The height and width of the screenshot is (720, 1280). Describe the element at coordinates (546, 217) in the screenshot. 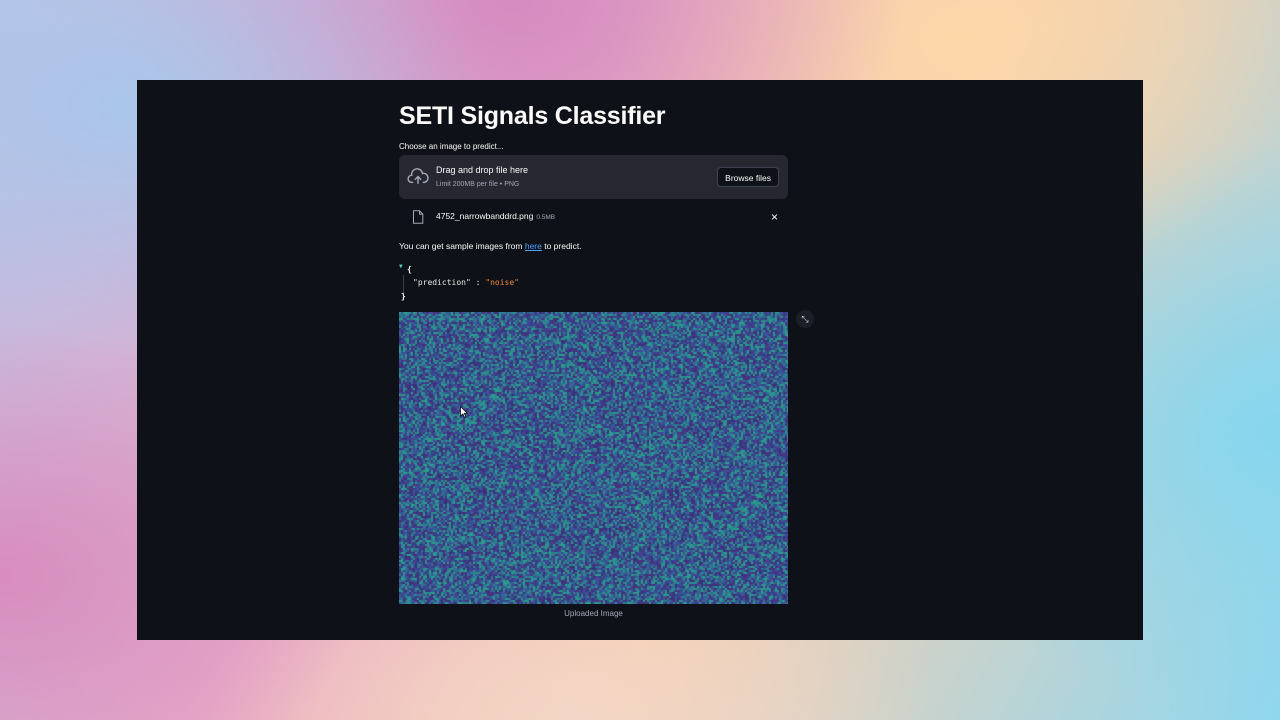

I see `file-size: 0.5MB` at that location.